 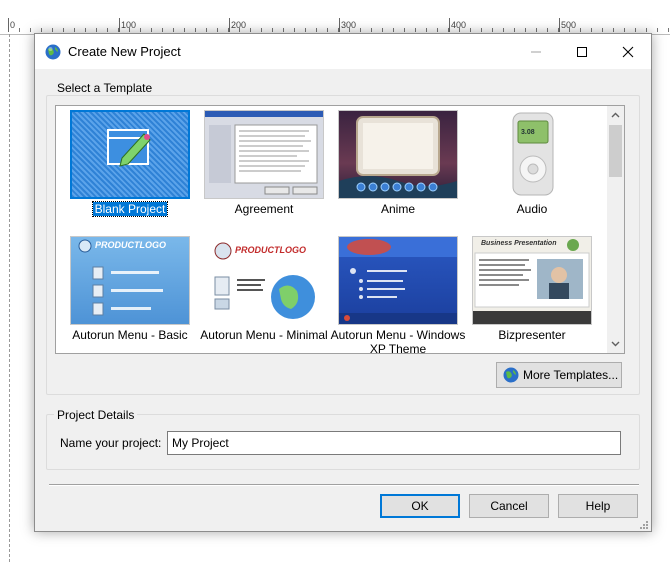 What do you see at coordinates (120, 277) in the screenshot?
I see `autorun-basic-preview` at bounding box center [120, 277].